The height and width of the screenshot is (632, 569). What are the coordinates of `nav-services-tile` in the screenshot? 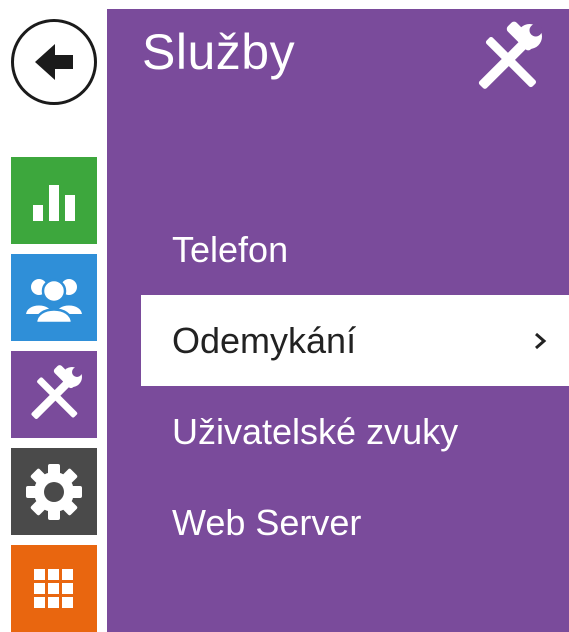 It's located at (54, 394).